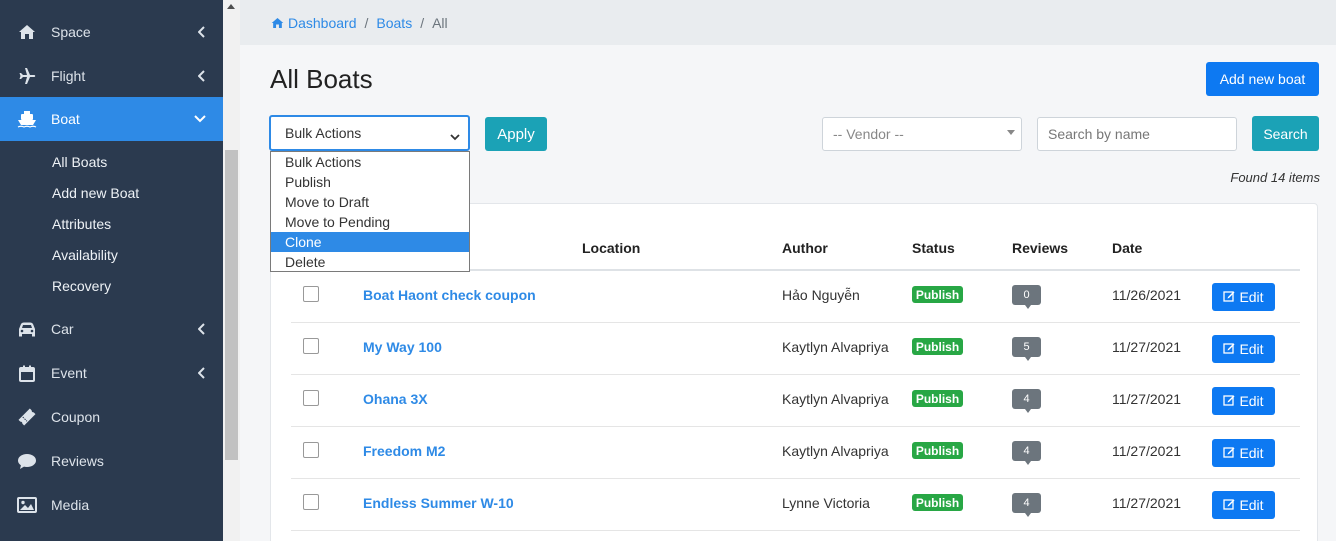  What do you see at coordinates (111, 76) in the screenshot?
I see `sidebar-item-flight: Flight` at bounding box center [111, 76].